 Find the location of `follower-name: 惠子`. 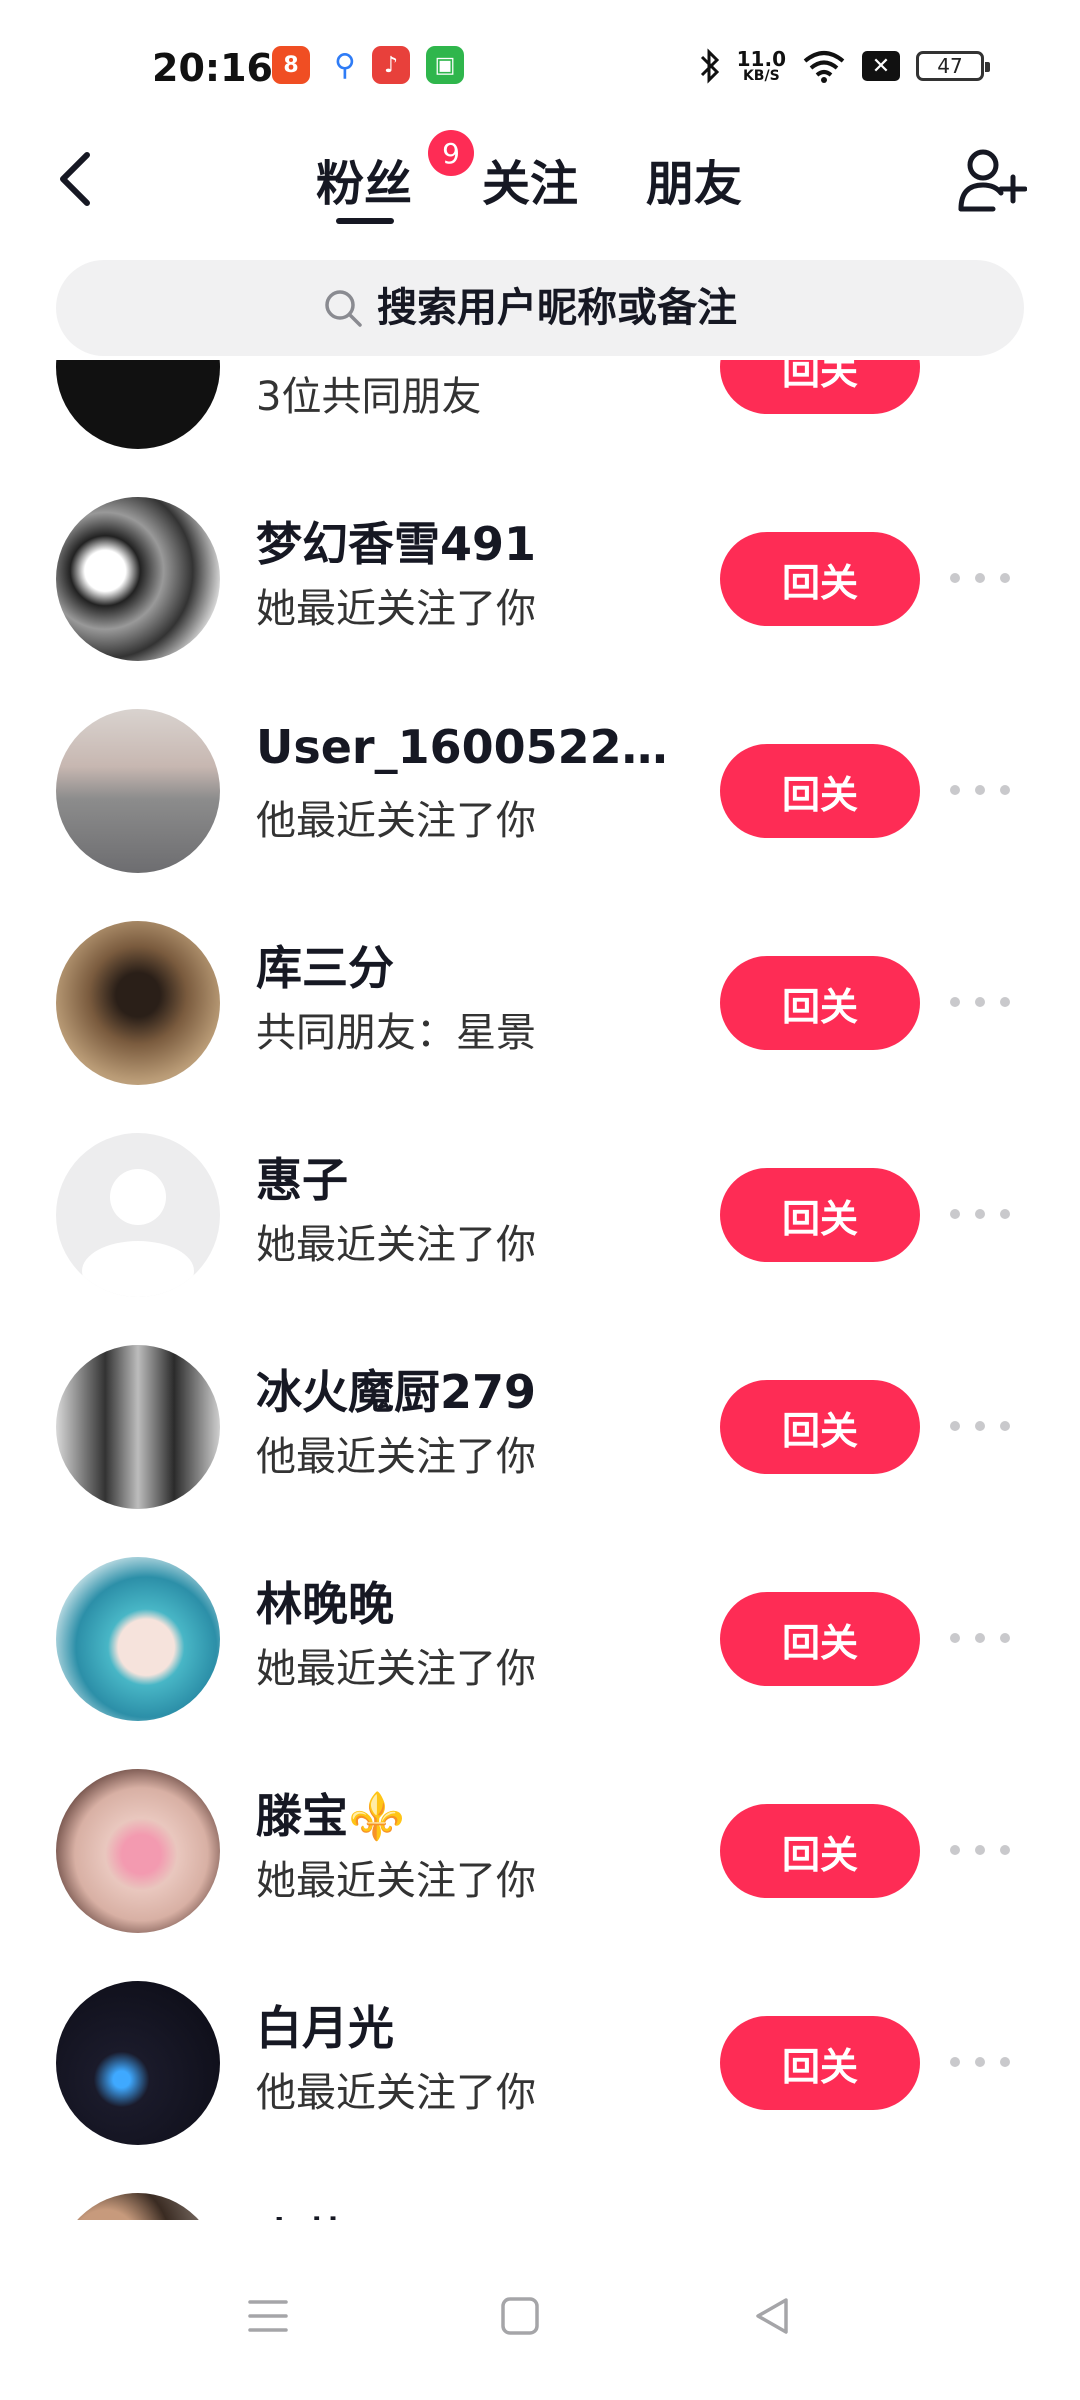

follower-name: 惠子 is located at coordinates (302, 1180).